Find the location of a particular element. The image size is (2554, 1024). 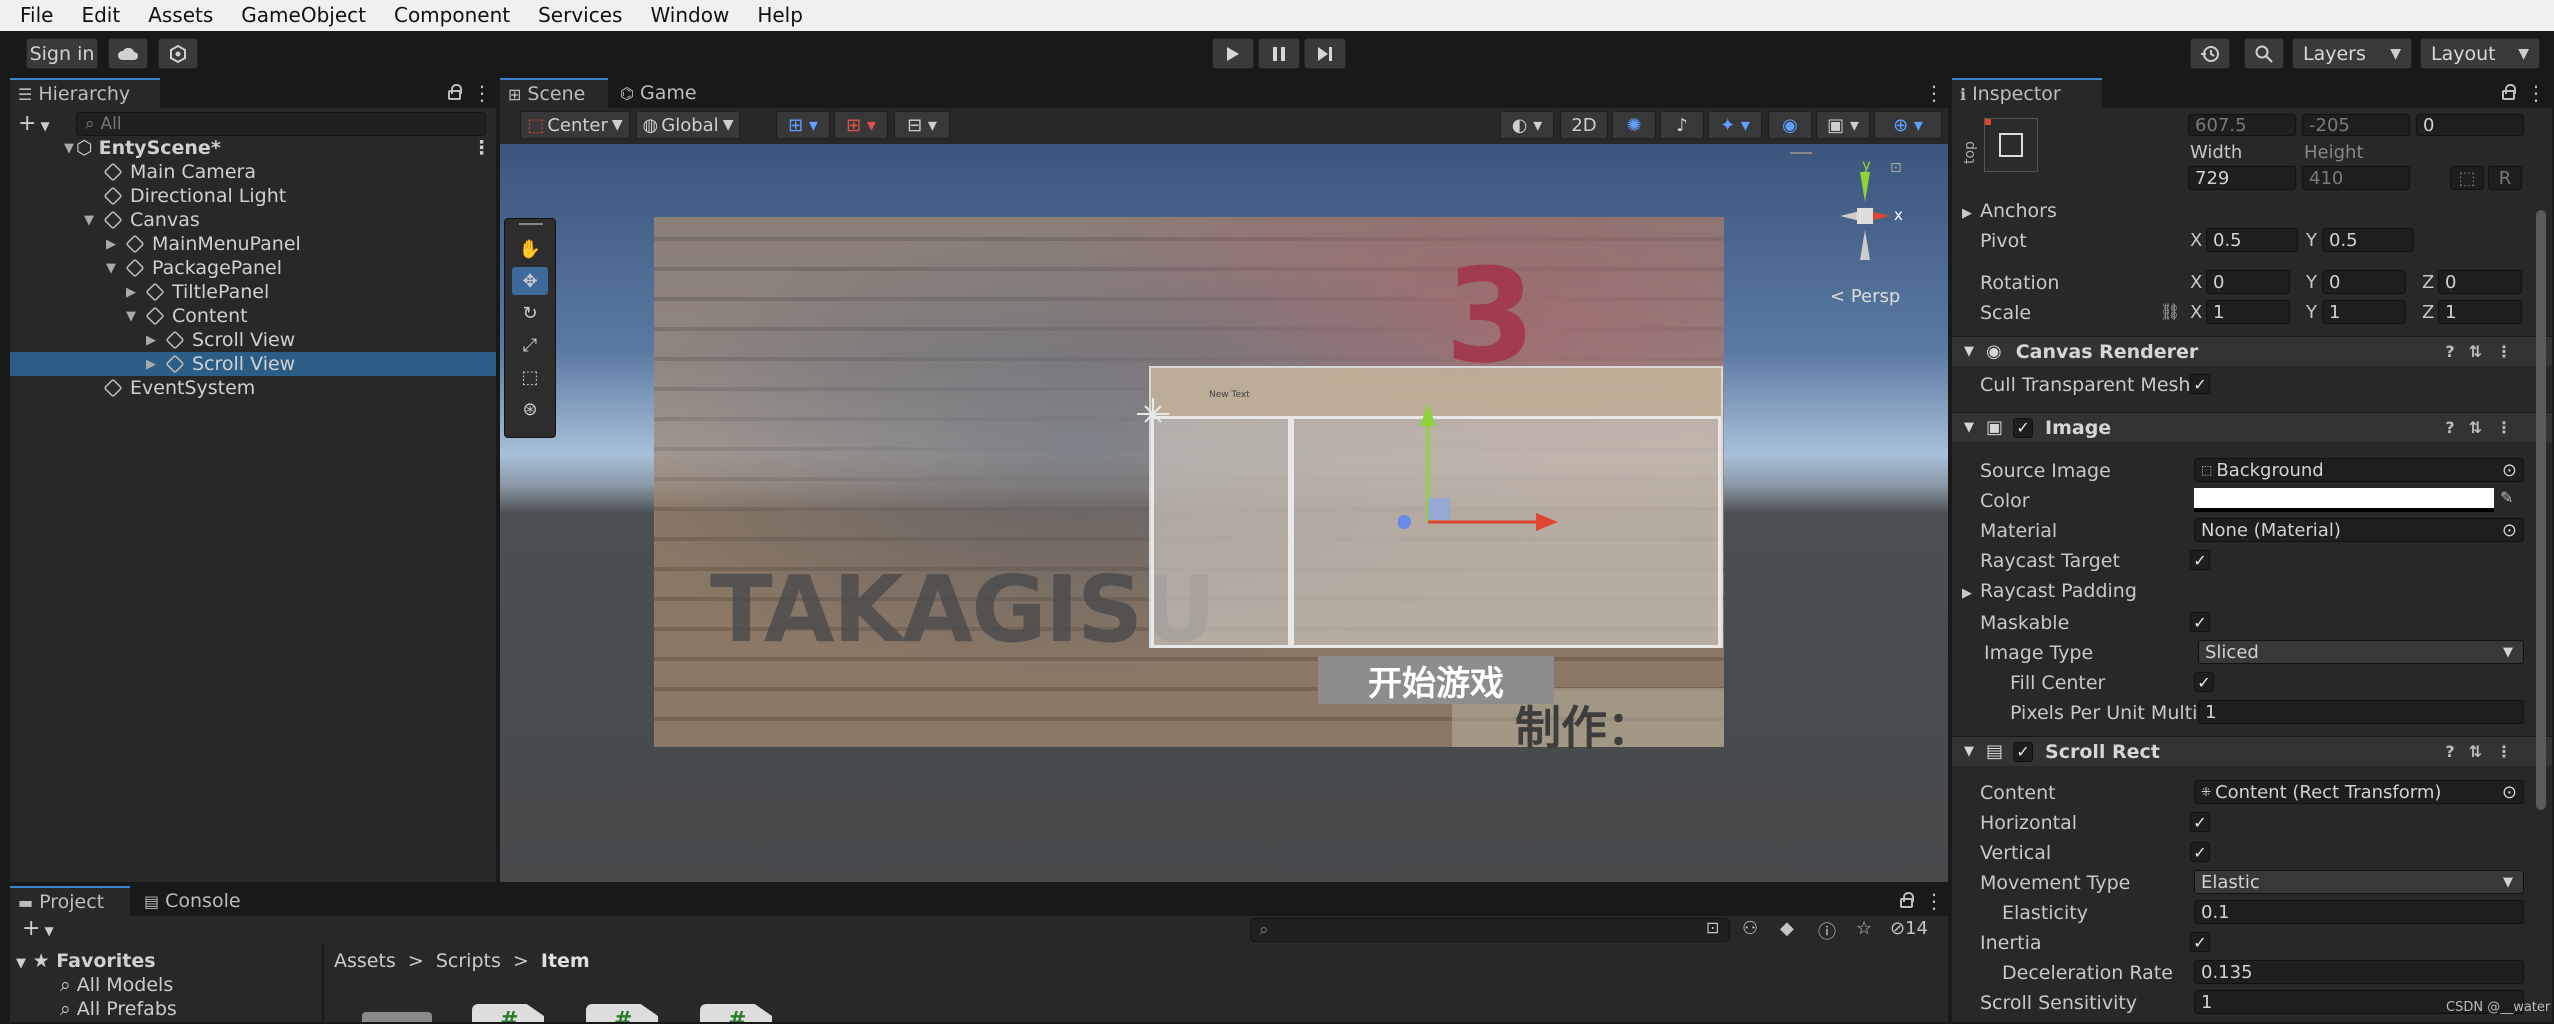

ppu-field: 1 is located at coordinates (2361, 712).